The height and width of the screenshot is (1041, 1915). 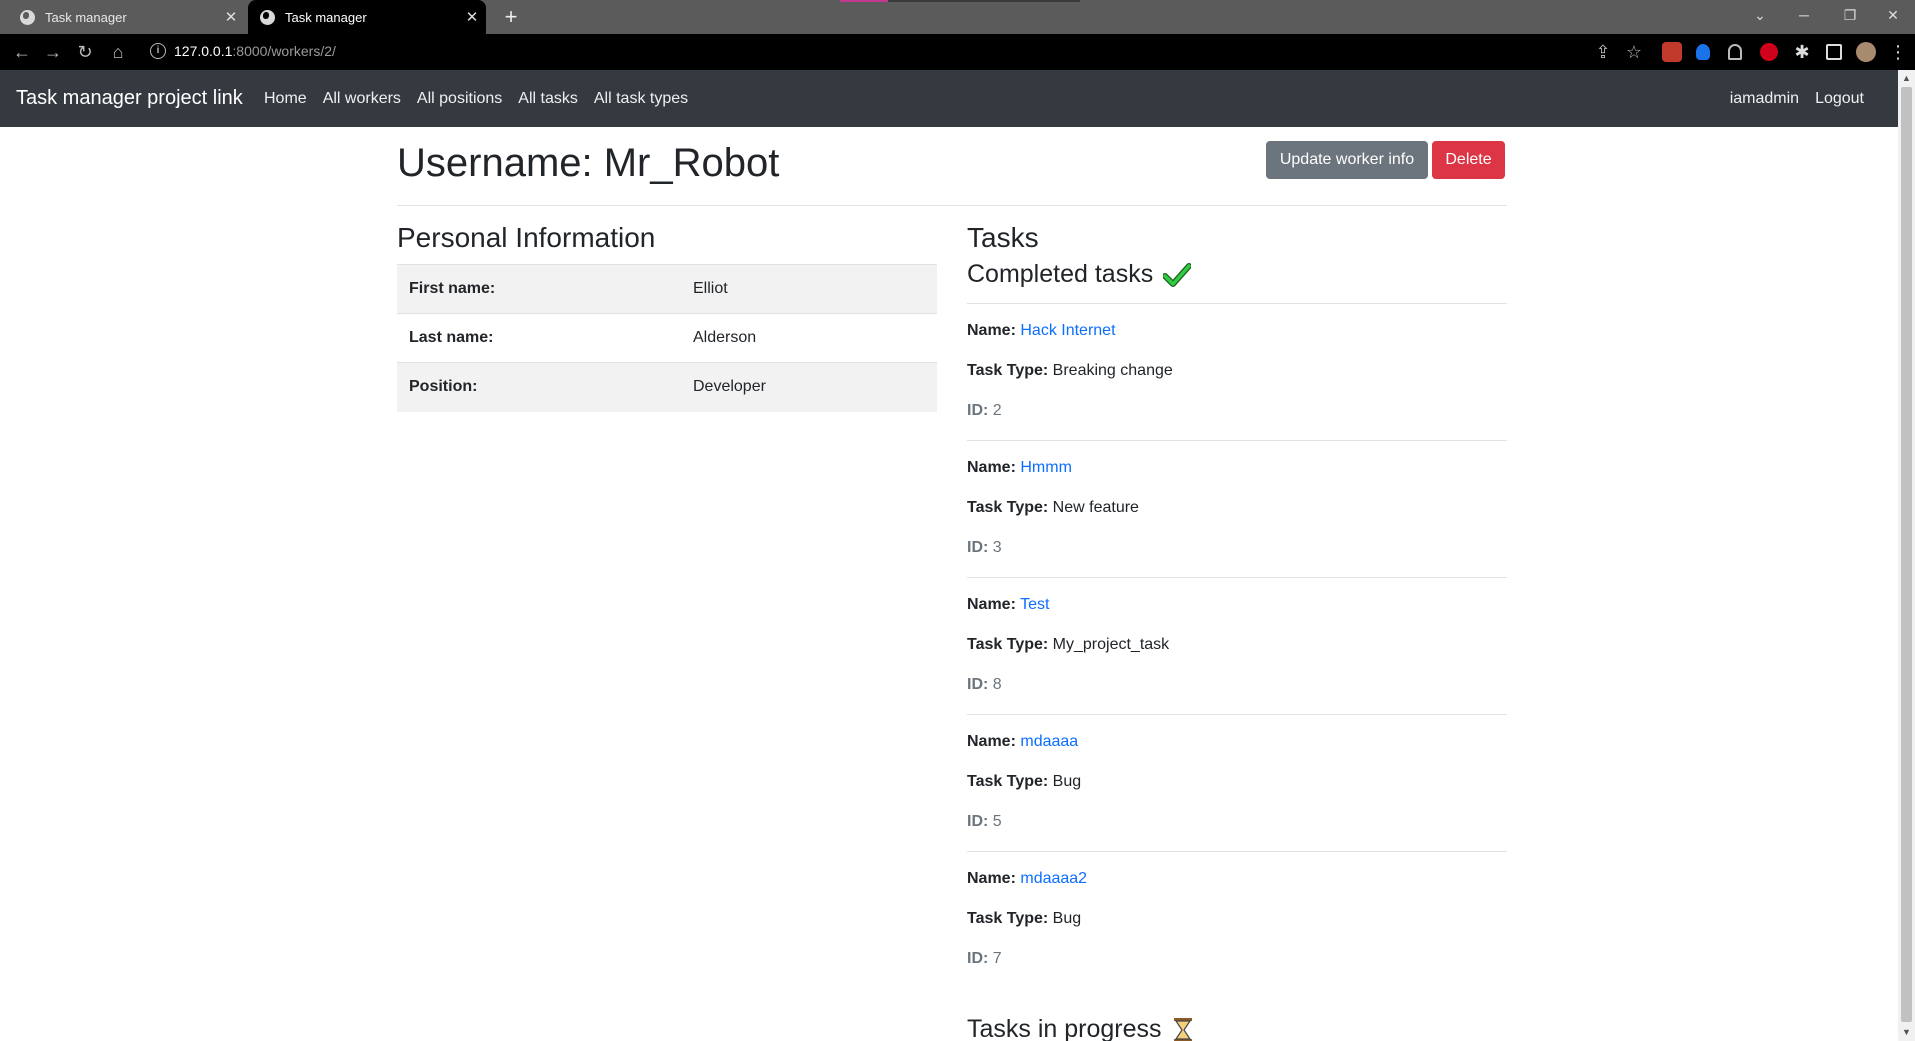 I want to click on browser-tab-2: Task manager ✕, so click(x=367, y=17).